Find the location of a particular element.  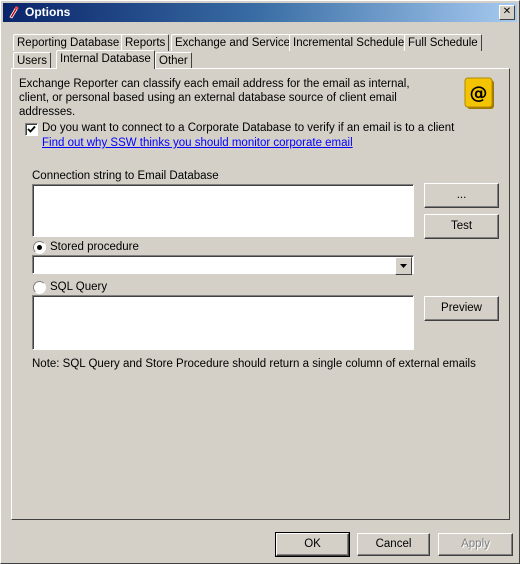

tab-reports: Reports is located at coordinates (145, 42).